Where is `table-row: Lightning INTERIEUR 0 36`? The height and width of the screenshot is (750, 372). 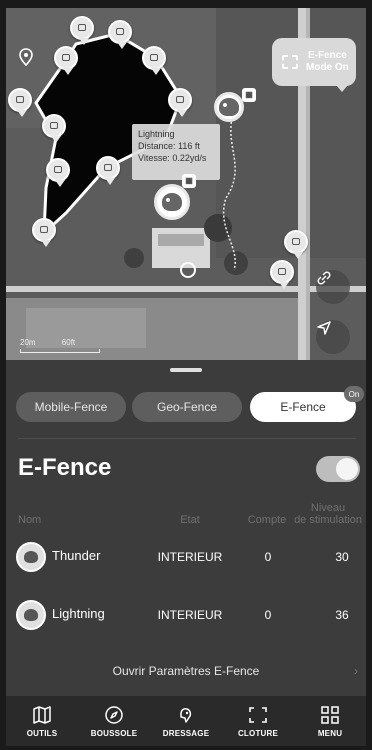 table-row: Lightning INTERIEUR 0 36 is located at coordinates (190, 616).